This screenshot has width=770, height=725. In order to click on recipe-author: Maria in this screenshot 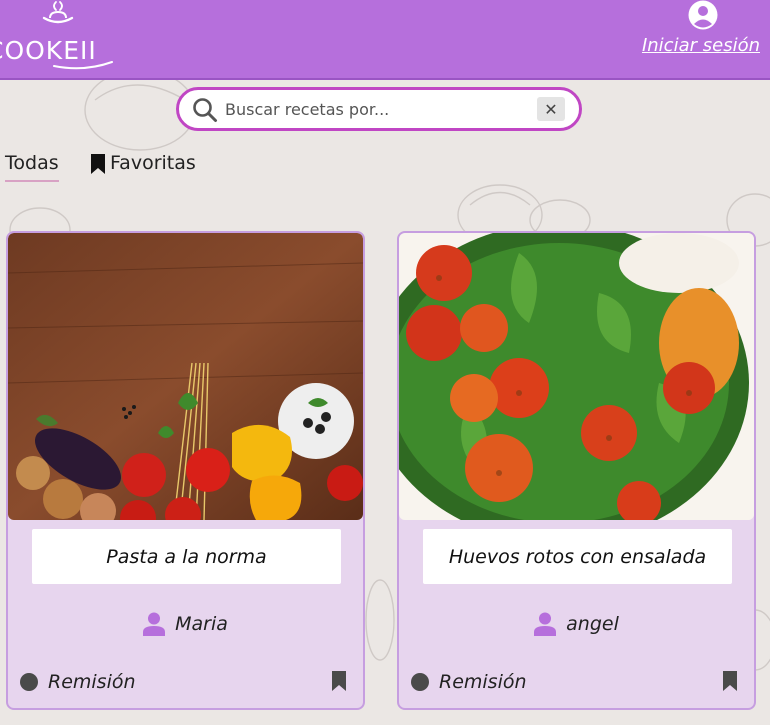, I will do `click(185, 624)`.